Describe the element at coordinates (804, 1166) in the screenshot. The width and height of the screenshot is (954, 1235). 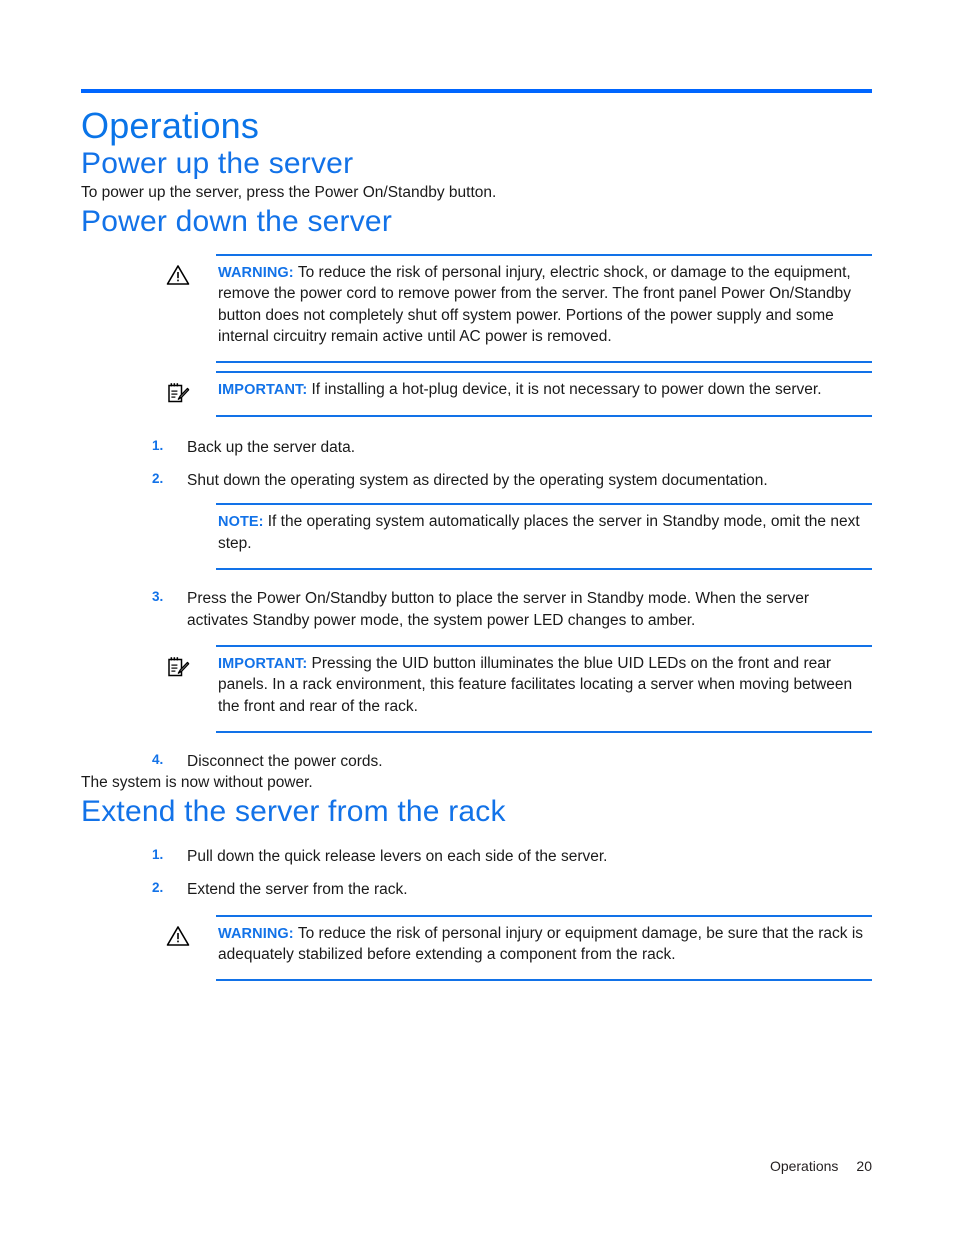
I see `footer-chapter-label: Operations` at that location.